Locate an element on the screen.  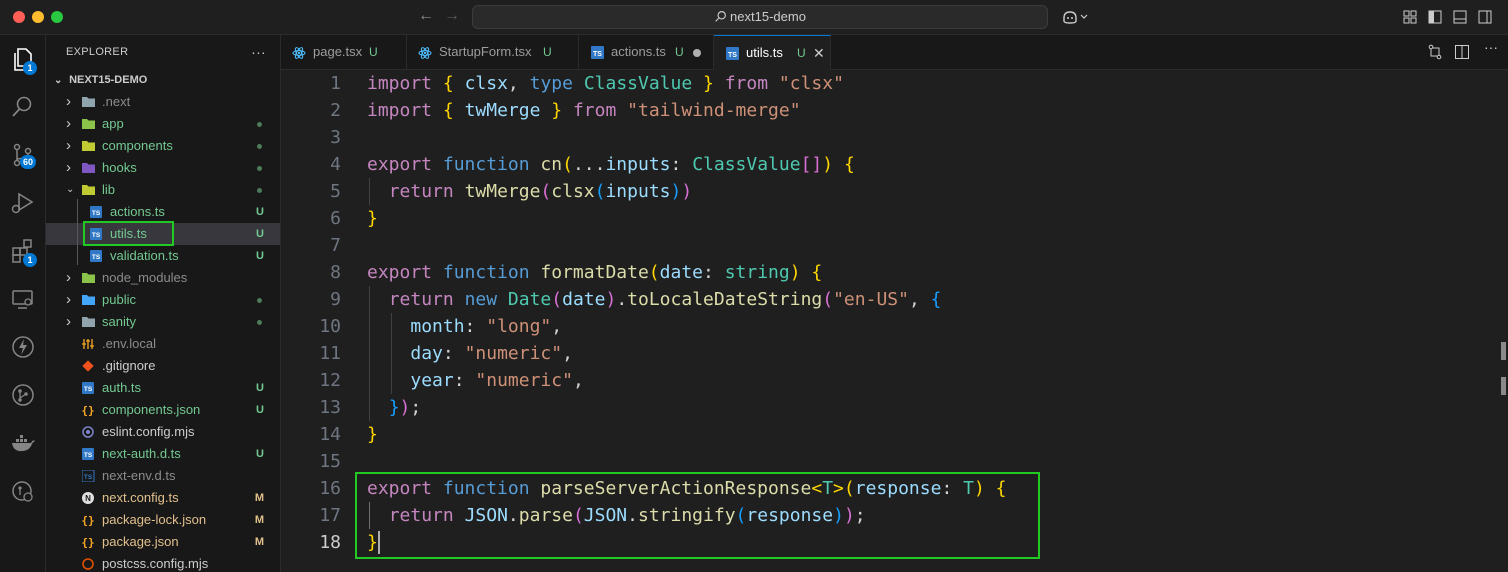
open-changes-icon is located at coordinates (1435, 52).